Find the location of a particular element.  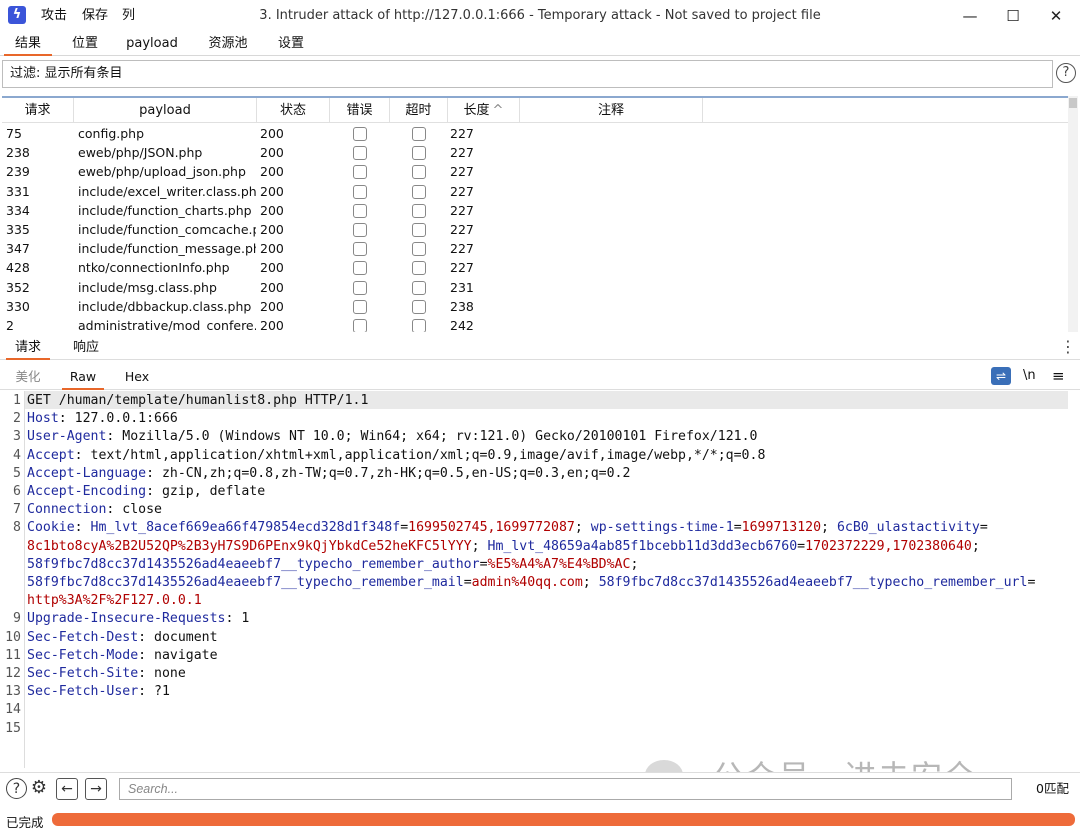

col-length: 长度 ^ is located at coordinates (484, 110).